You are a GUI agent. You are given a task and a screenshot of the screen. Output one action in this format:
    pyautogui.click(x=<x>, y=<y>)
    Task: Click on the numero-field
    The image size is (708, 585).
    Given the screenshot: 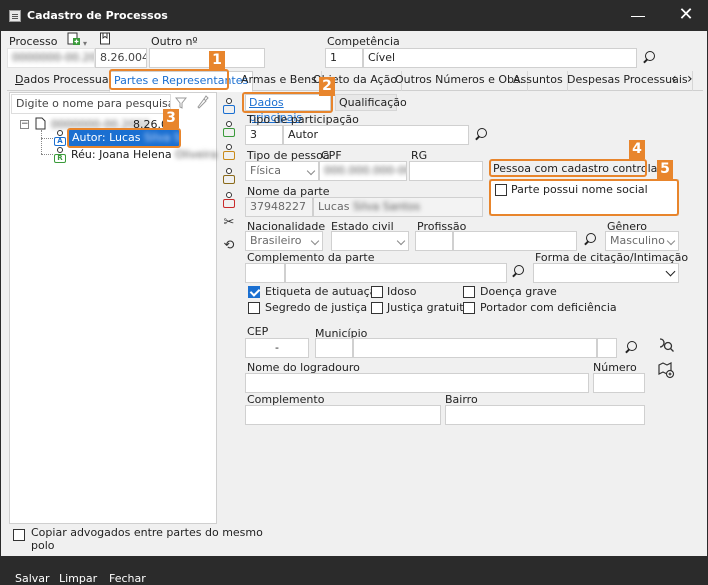 What is the action you would take?
    pyautogui.click(x=619, y=383)
    